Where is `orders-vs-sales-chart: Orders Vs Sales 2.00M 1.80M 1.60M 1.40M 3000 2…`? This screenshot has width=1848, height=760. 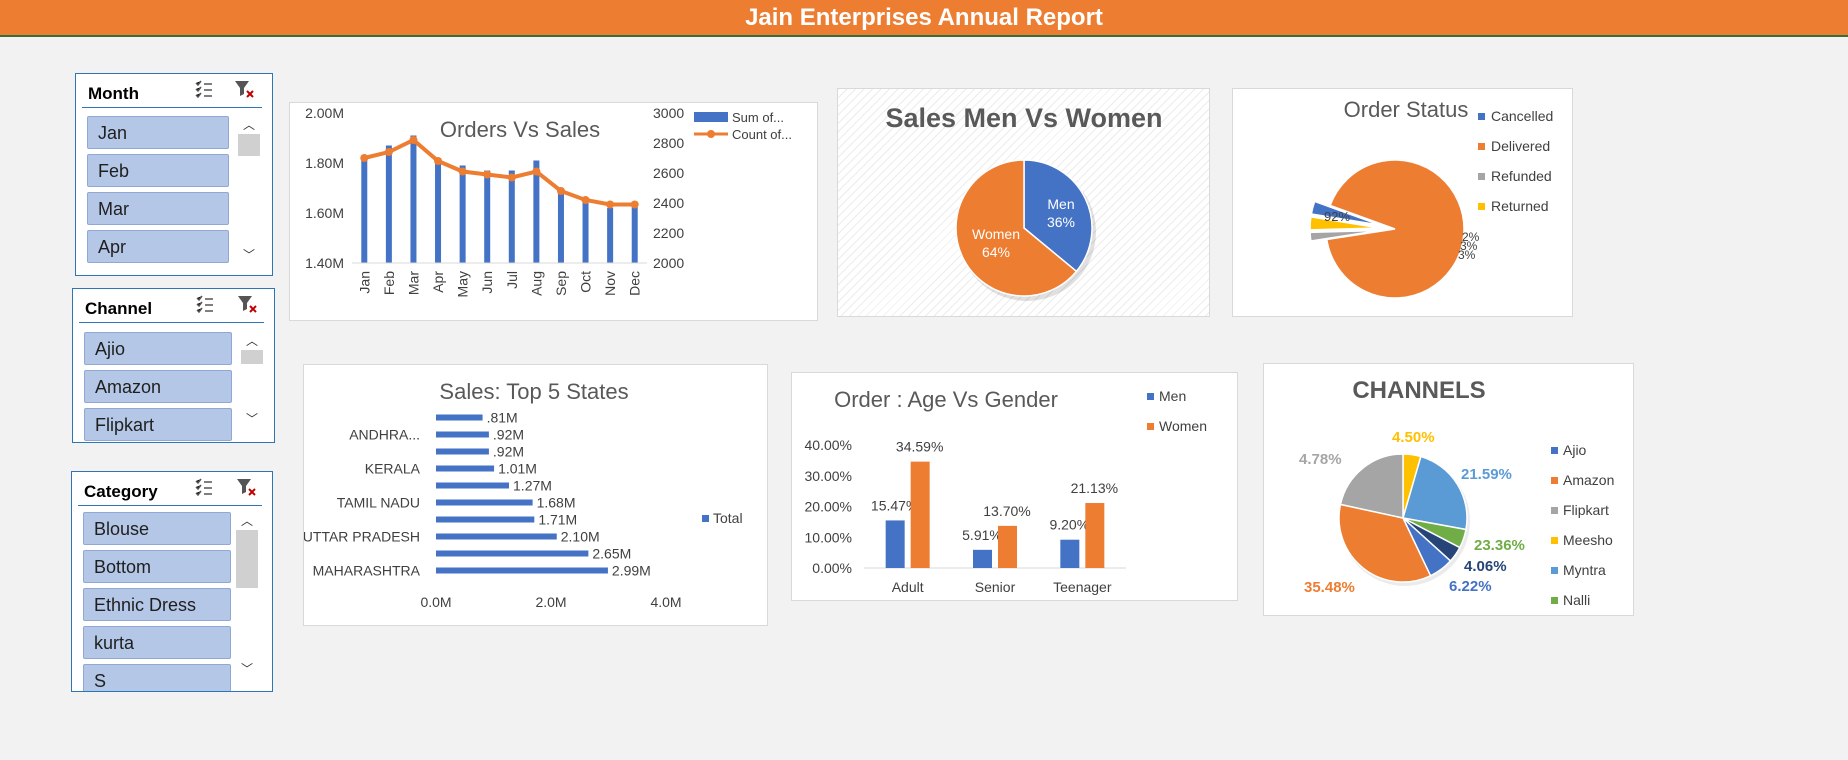
orders-vs-sales-chart: Orders Vs Sales 2.00M 1.80M 1.60M 1.40M 3000 2… is located at coordinates (553, 211).